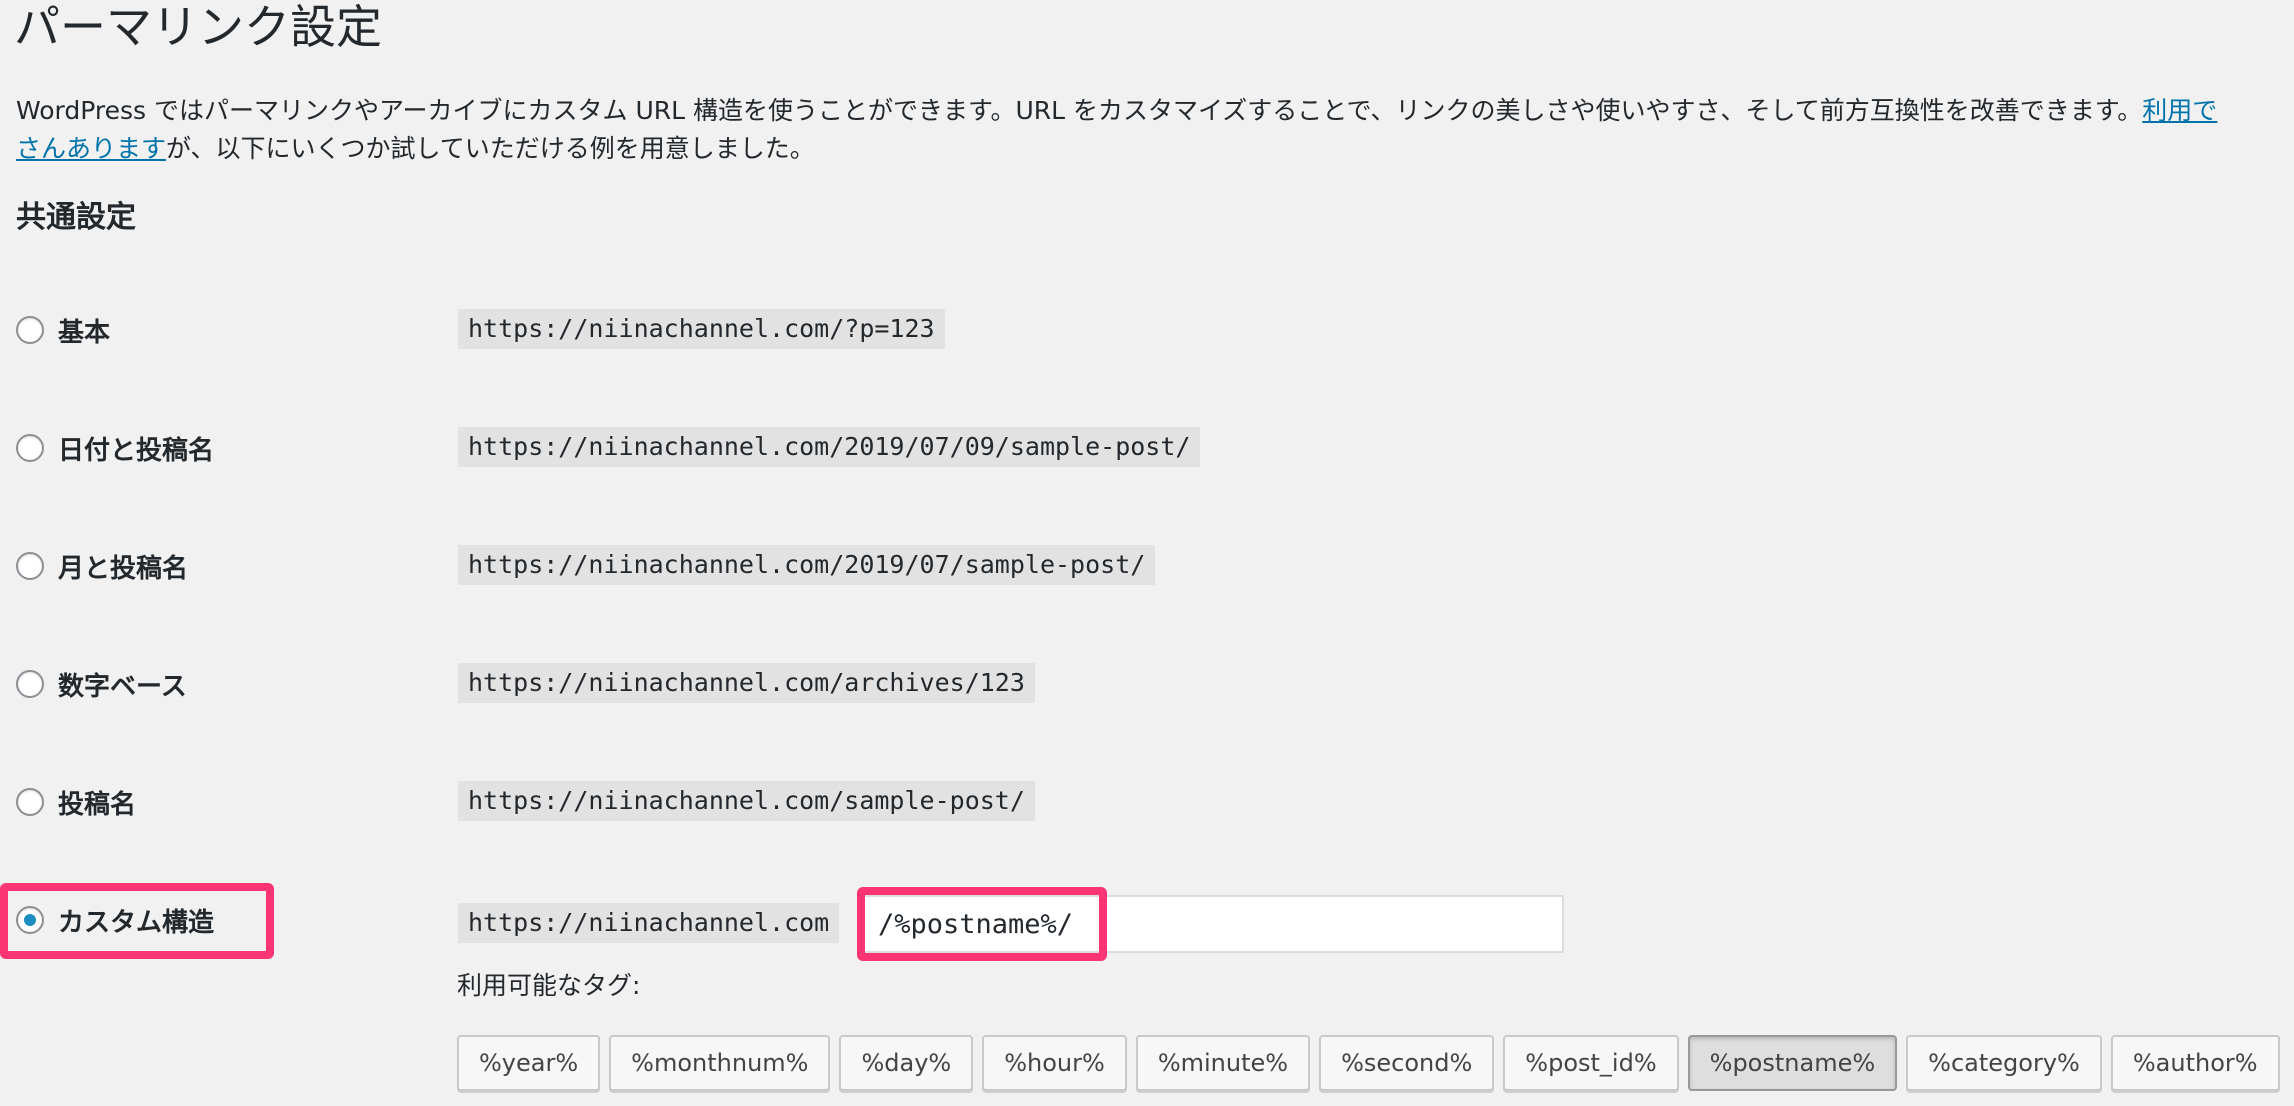 The height and width of the screenshot is (1106, 2294). Describe the element at coordinates (136, 450) in the screenshot. I see `option-label: 日付と投稿名` at that location.